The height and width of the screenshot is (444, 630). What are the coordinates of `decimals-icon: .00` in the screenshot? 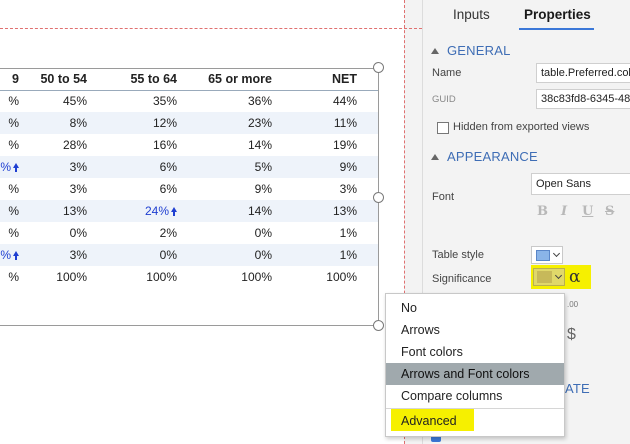 It's located at (572, 304).